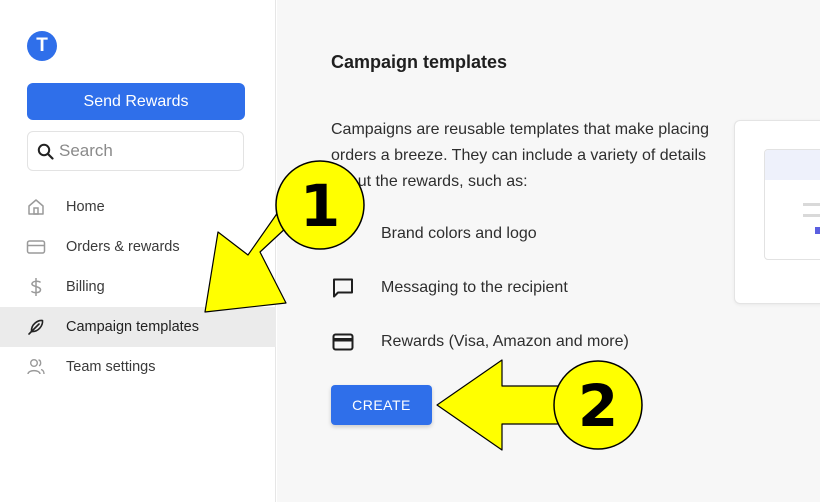 The width and height of the screenshot is (820, 502). I want to click on search-icon, so click(45, 151).